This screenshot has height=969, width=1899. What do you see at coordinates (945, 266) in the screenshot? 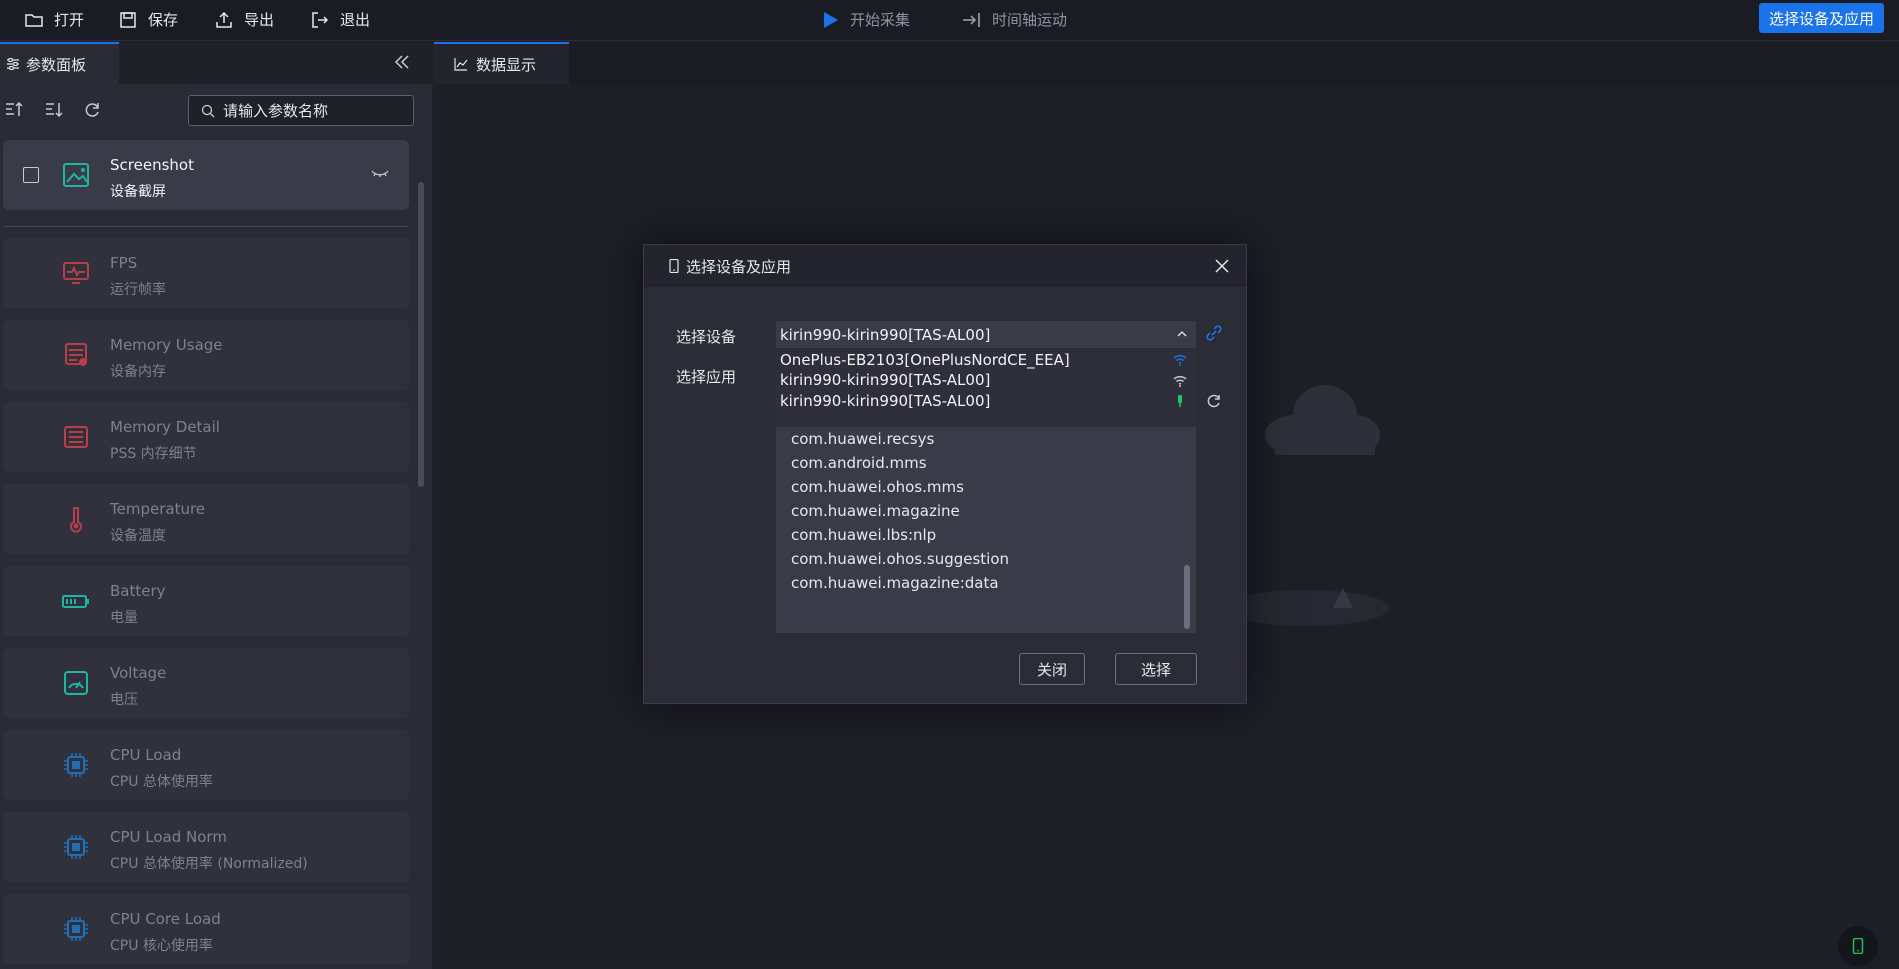
I see `dialog-header: 选择设备及应用` at bounding box center [945, 266].